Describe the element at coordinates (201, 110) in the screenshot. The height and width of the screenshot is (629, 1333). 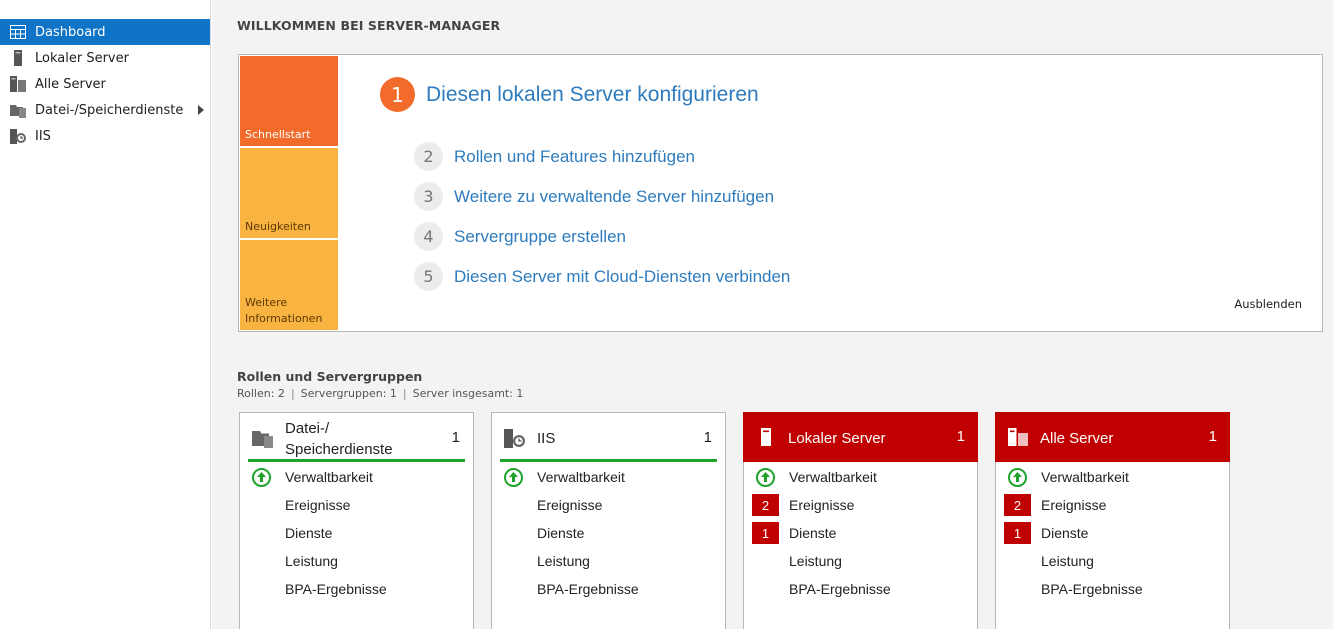
I see `expand-arrow-icon` at that location.